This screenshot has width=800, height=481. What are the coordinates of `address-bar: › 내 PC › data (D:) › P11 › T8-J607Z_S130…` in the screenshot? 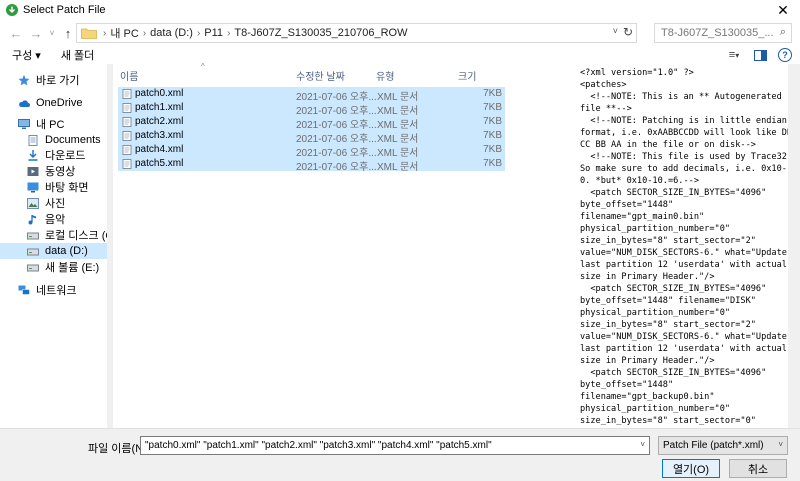 It's located at (356, 33).